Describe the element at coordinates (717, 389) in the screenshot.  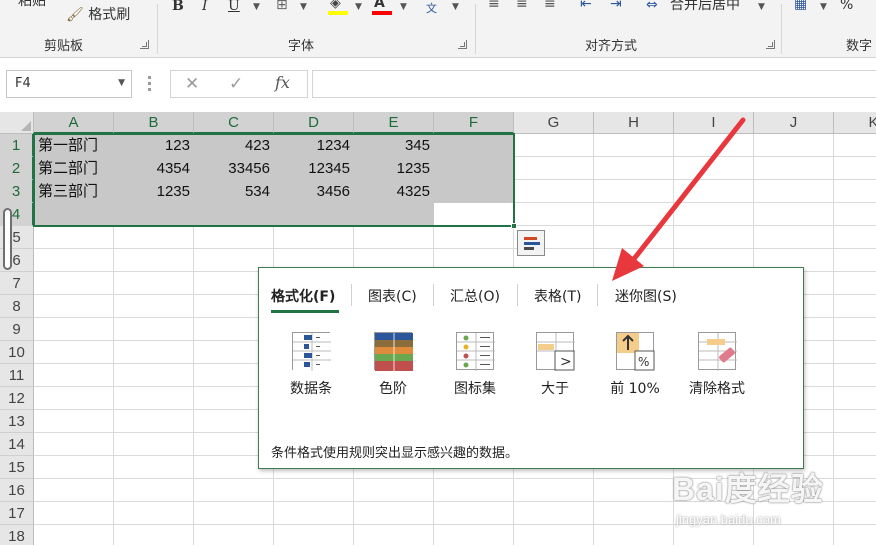
I see `clear-format-label: 清除格式` at that location.